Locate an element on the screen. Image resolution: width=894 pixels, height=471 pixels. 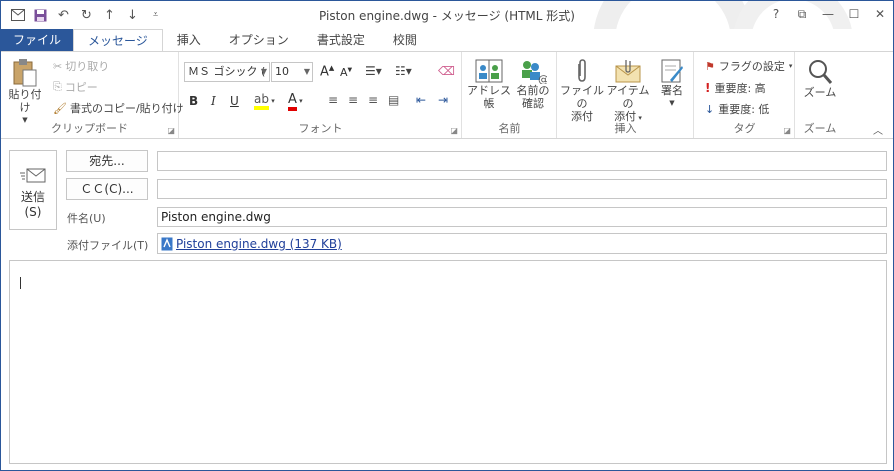
highlight-icon: ab ▾ is located at coordinates (264, 101).